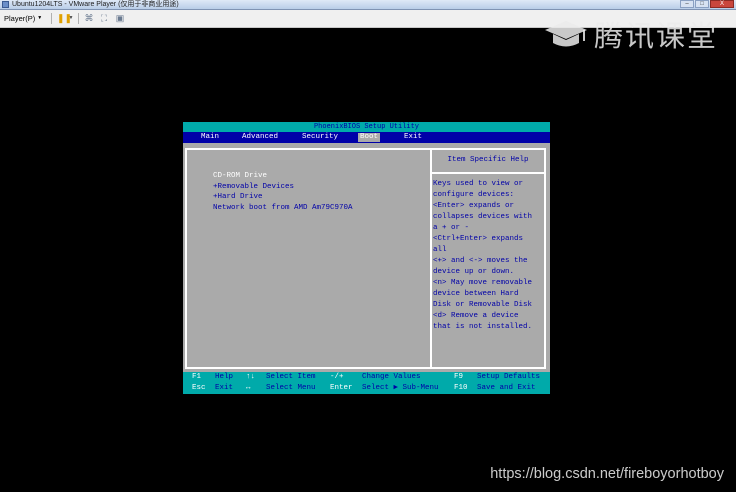 This screenshot has width=736, height=492. I want to click on help-line: Keys used to view or, so click(478, 184).